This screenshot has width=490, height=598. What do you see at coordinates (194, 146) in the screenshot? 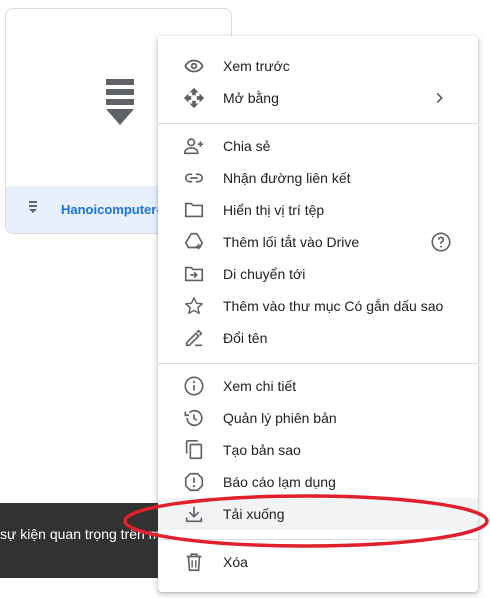
I see `add-person-icon` at bounding box center [194, 146].